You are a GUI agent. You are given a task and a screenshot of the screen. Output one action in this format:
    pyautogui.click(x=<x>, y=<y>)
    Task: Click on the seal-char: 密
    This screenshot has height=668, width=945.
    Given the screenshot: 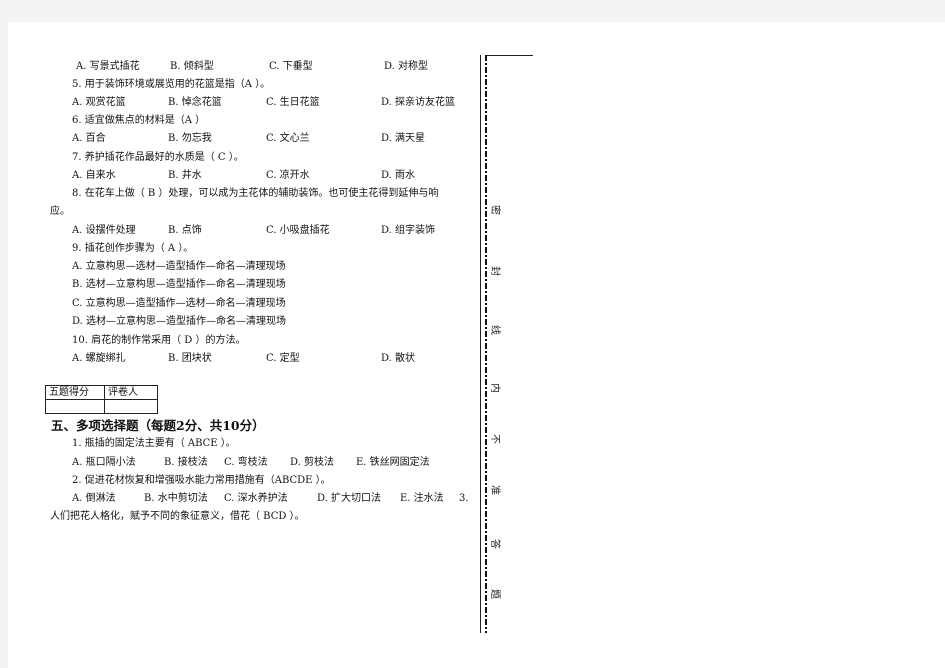 What is the action you would take?
    pyautogui.click(x=494, y=210)
    